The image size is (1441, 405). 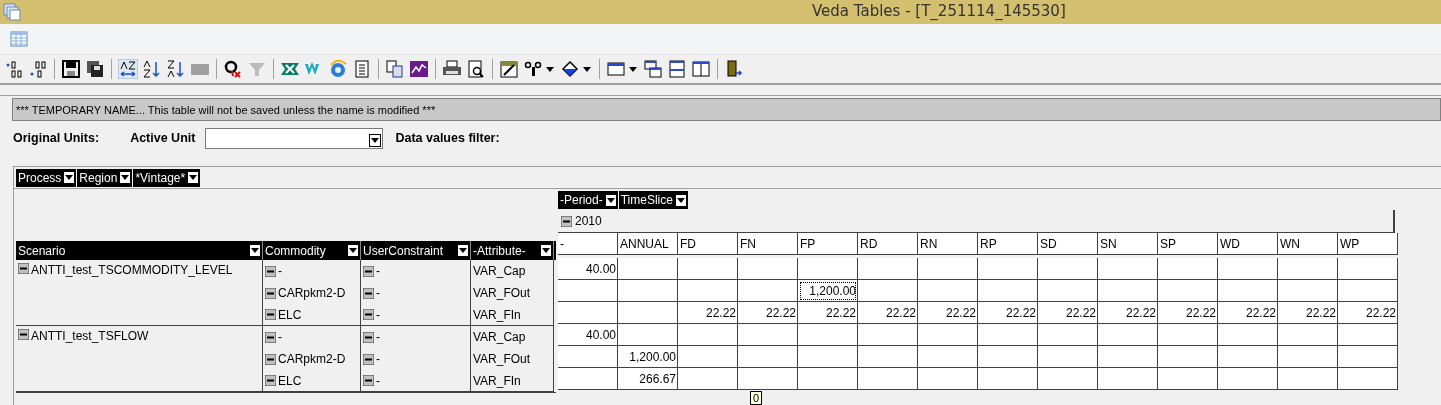 What do you see at coordinates (128, 69) in the screenshot?
I see `sort-az-icon` at bounding box center [128, 69].